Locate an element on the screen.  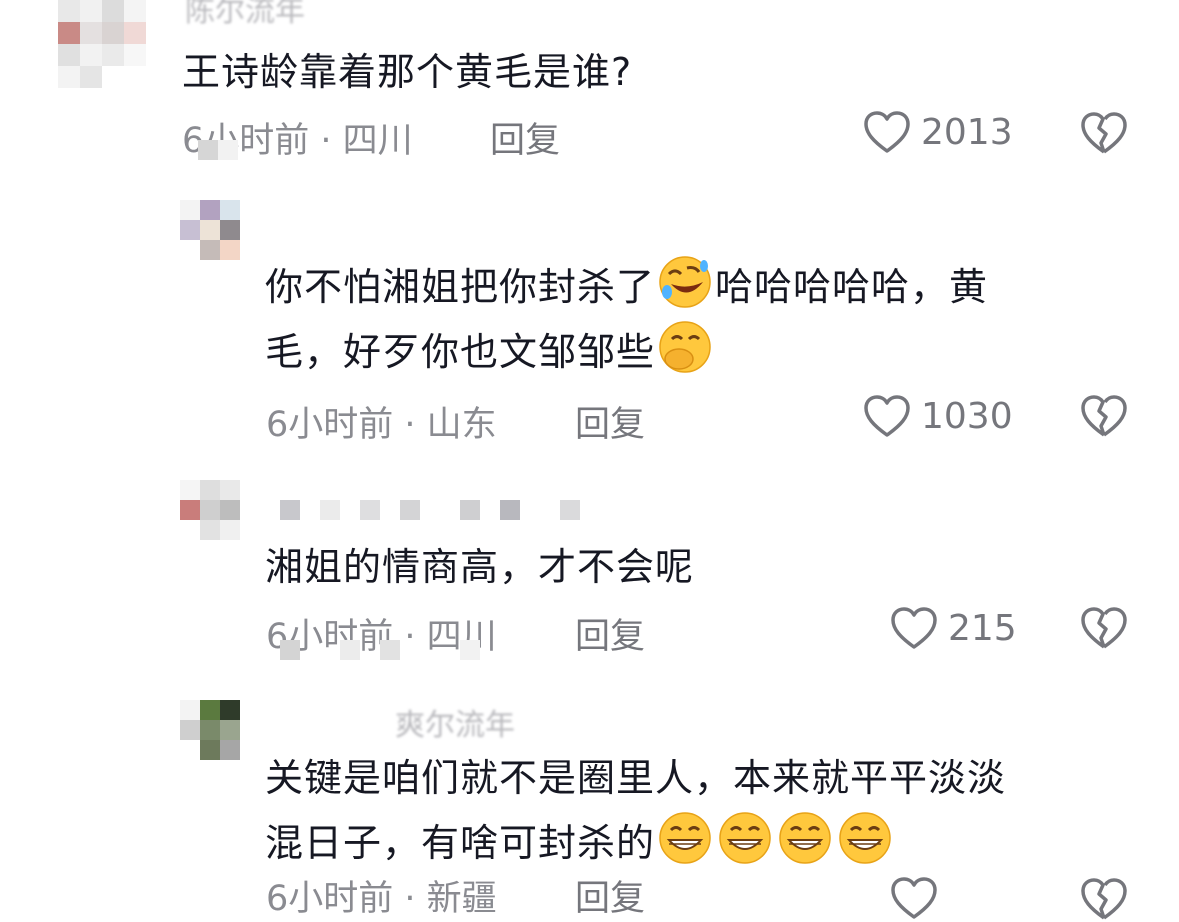
face-with-hand-over-mouth-emoji is located at coordinates (685, 347).